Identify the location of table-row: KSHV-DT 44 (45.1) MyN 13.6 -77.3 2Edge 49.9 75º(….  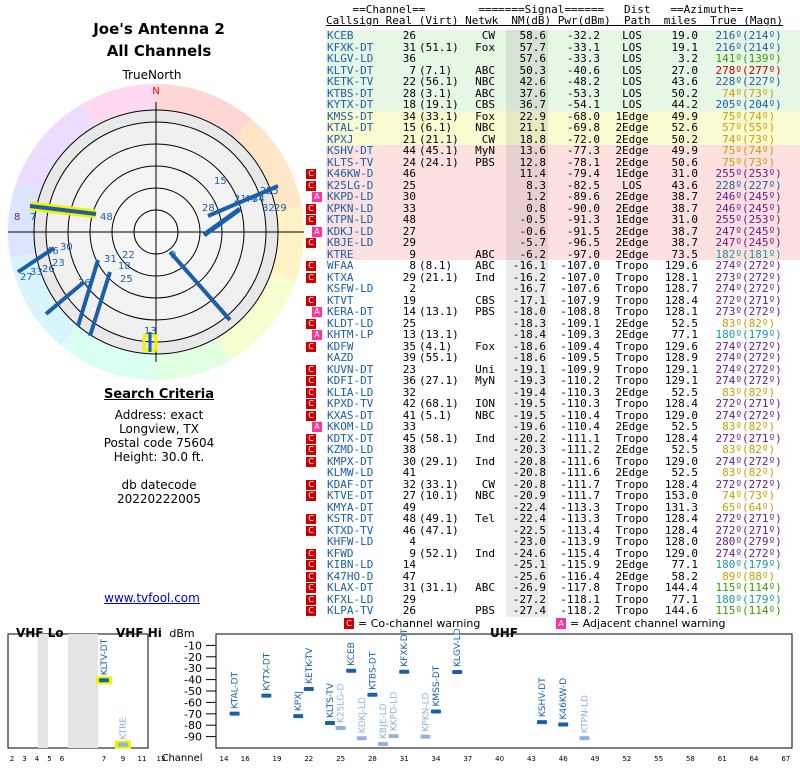
(553, 151).